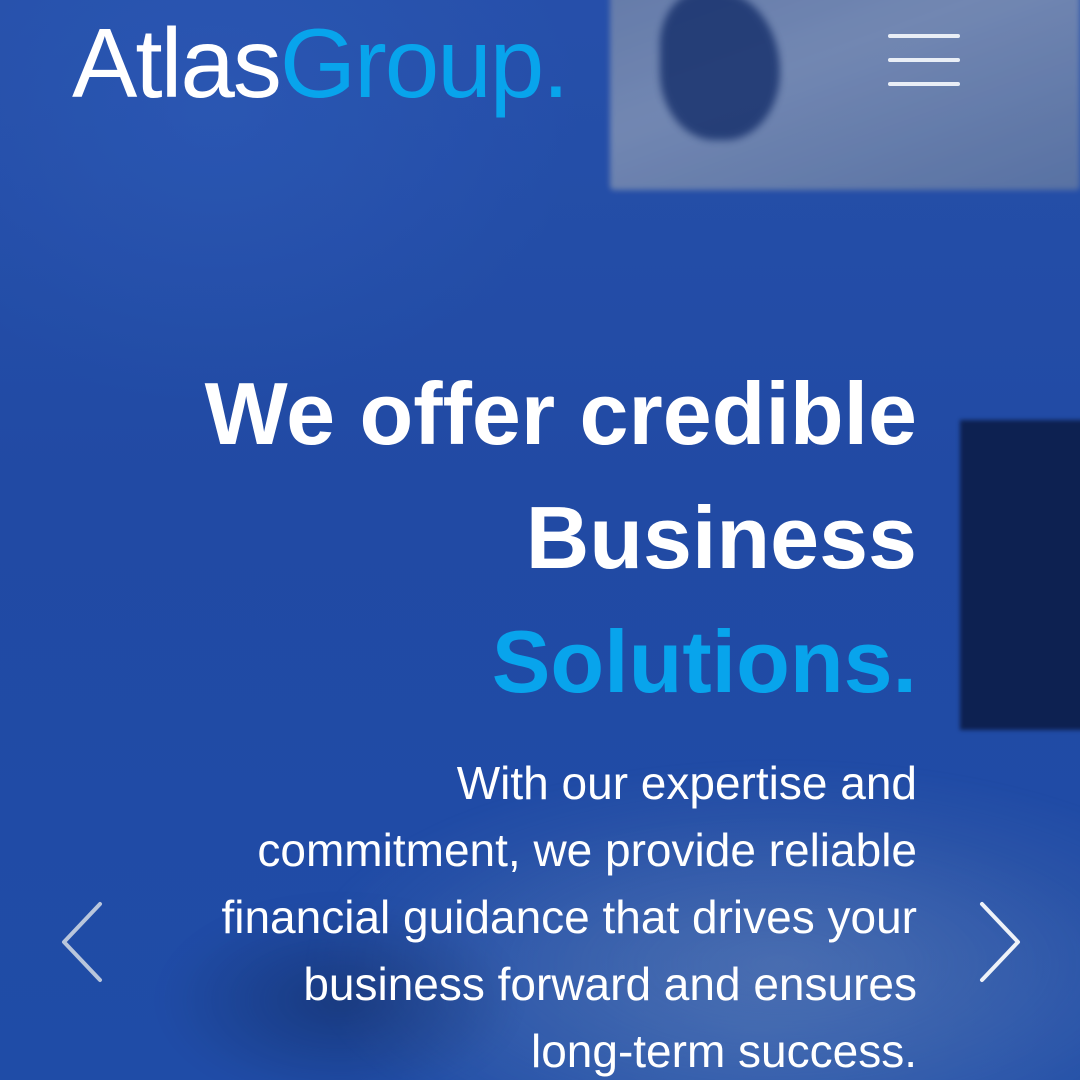  I want to click on logo-text-atlas: Atlas, so click(177, 63).